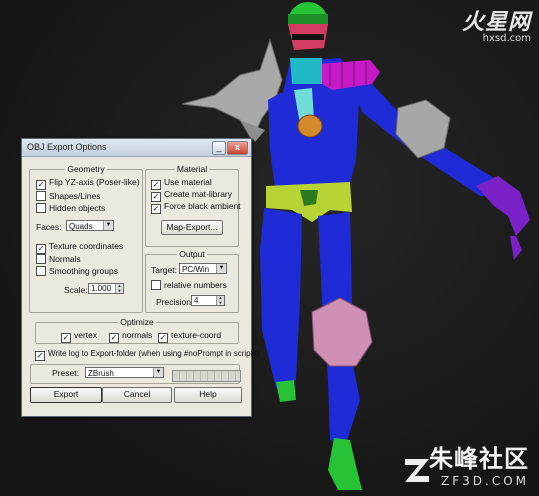 Image resolution: width=539 pixels, height=496 pixels. Describe the element at coordinates (77, 271) in the screenshot. I see `smoothing-groups-checkbox: Smoothing groups` at that location.